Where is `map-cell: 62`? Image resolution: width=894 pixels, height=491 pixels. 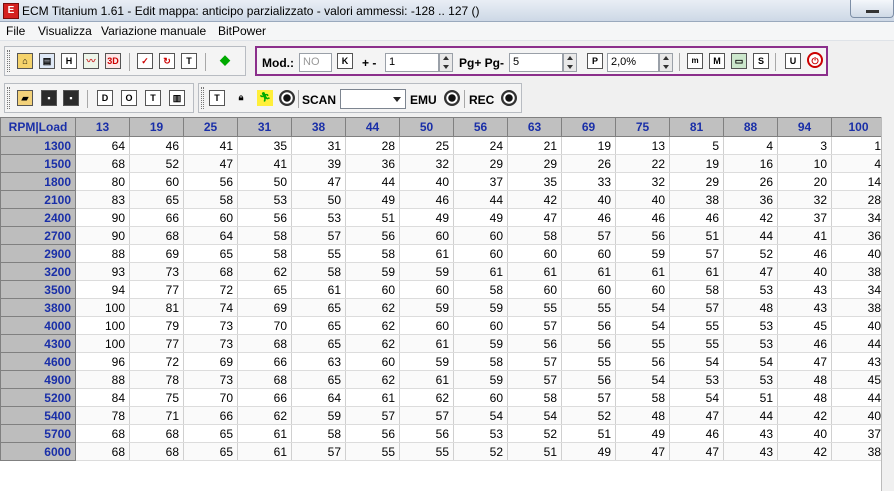 map-cell: 62 is located at coordinates (372, 307).